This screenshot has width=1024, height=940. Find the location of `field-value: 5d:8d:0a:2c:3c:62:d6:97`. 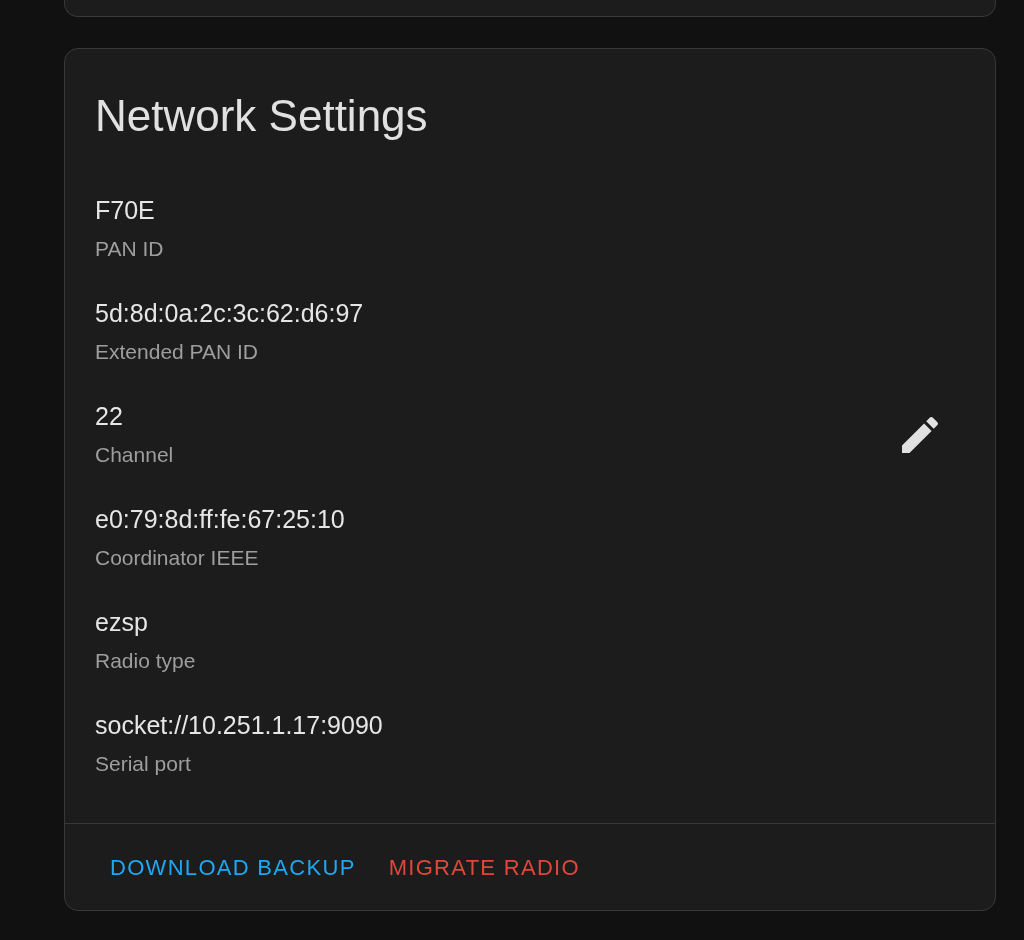

field-value: 5d:8d:0a:2c:3c:62:d6:97 is located at coordinates (229, 313).